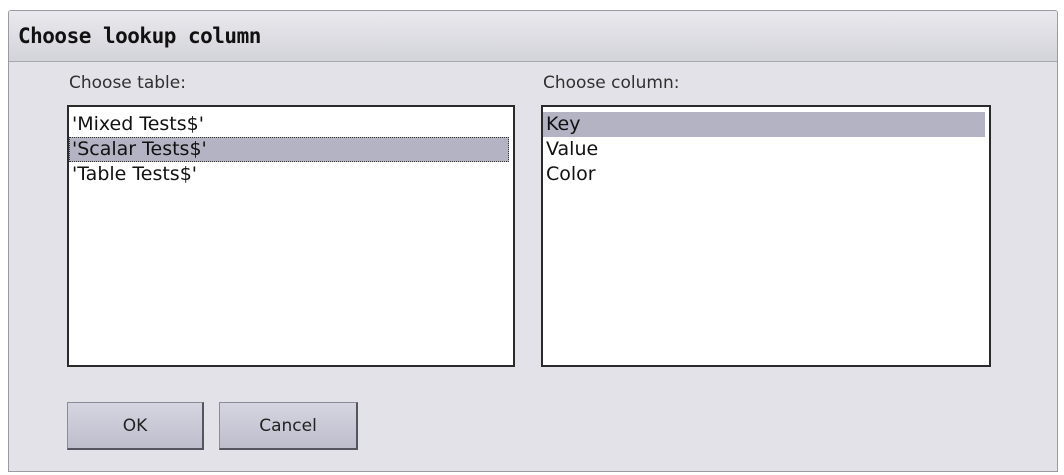 Image resolution: width=1064 pixels, height=475 pixels. Describe the element at coordinates (139, 36) in the screenshot. I see `dialog-title: Choose lookup column` at that location.